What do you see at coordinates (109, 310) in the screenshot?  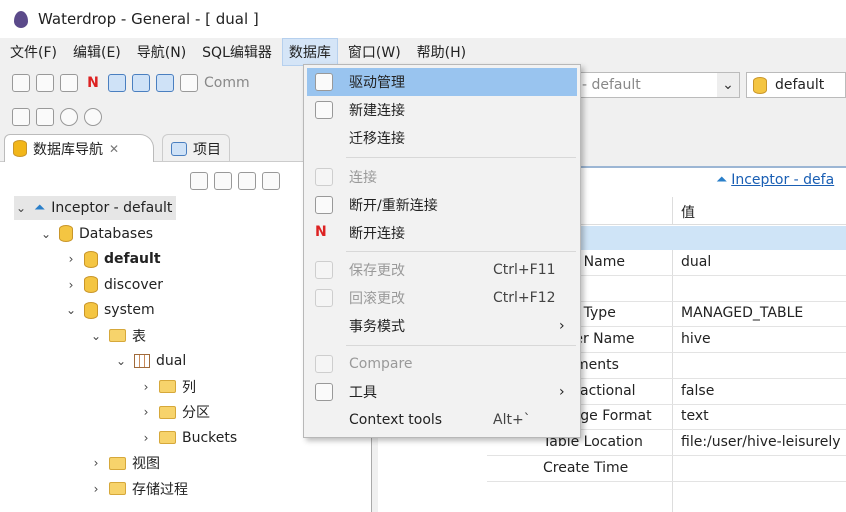 I see `tree-item: ⌄ system` at bounding box center [109, 310].